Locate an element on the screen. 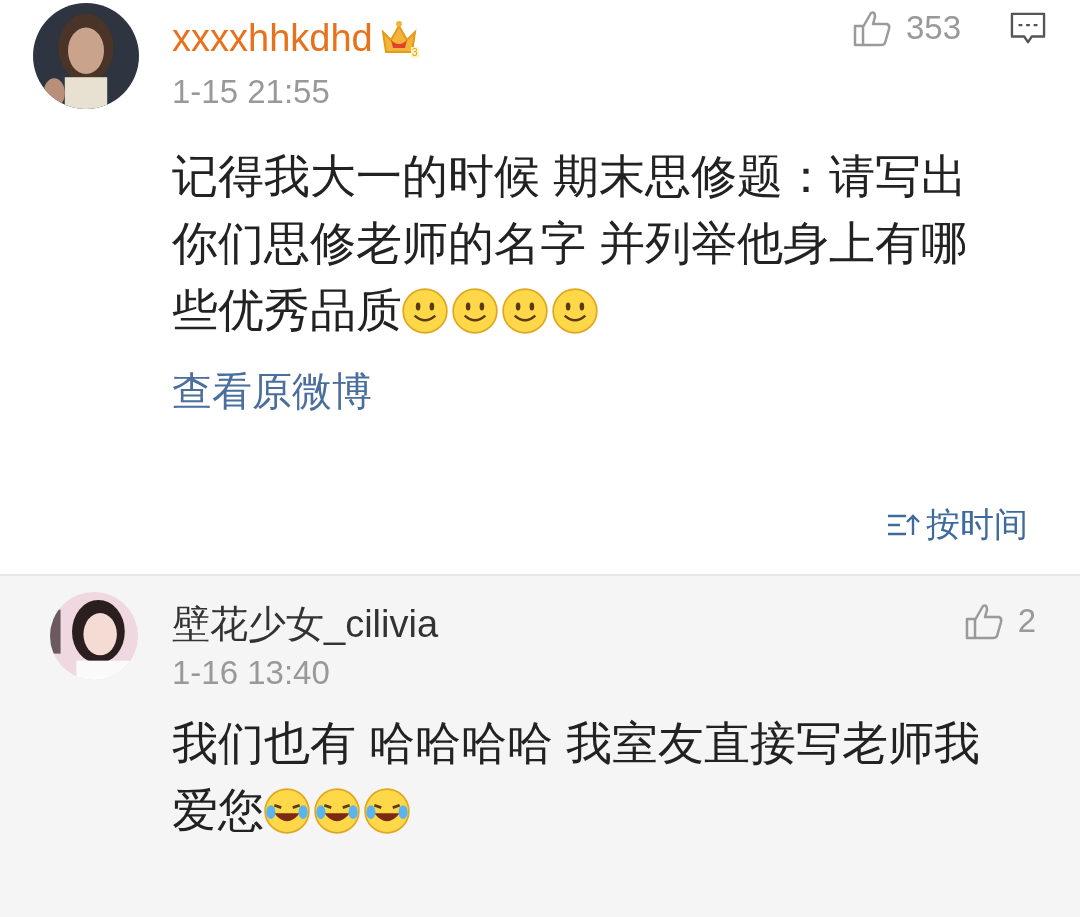 The image size is (1080, 917). username: 壁花少女_cilivia is located at coordinates (305, 624).